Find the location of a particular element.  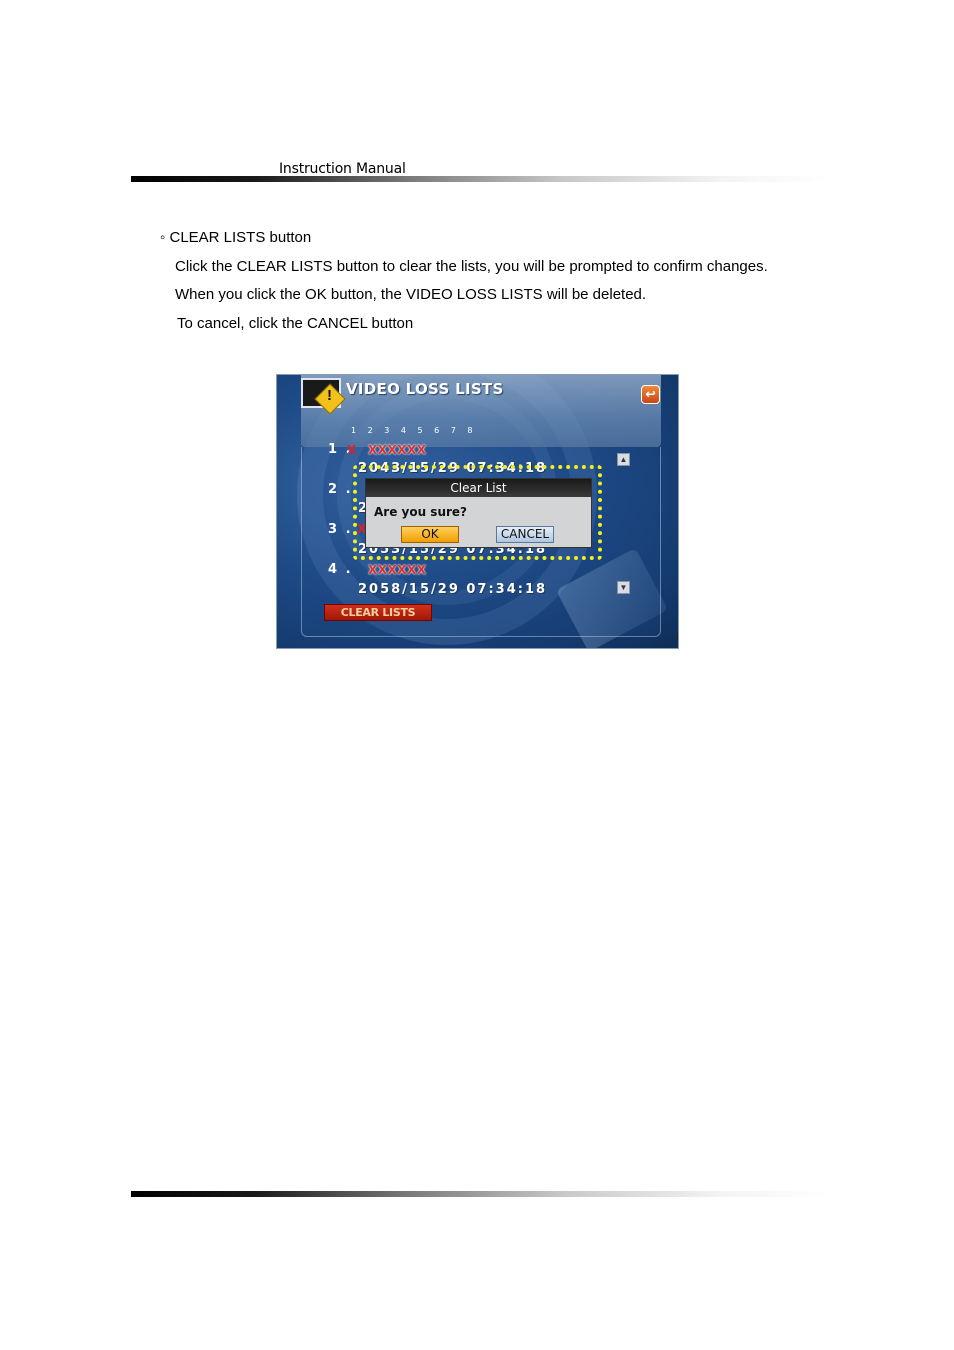

clear-lists-button: CLEAR LISTS is located at coordinates (378, 612).